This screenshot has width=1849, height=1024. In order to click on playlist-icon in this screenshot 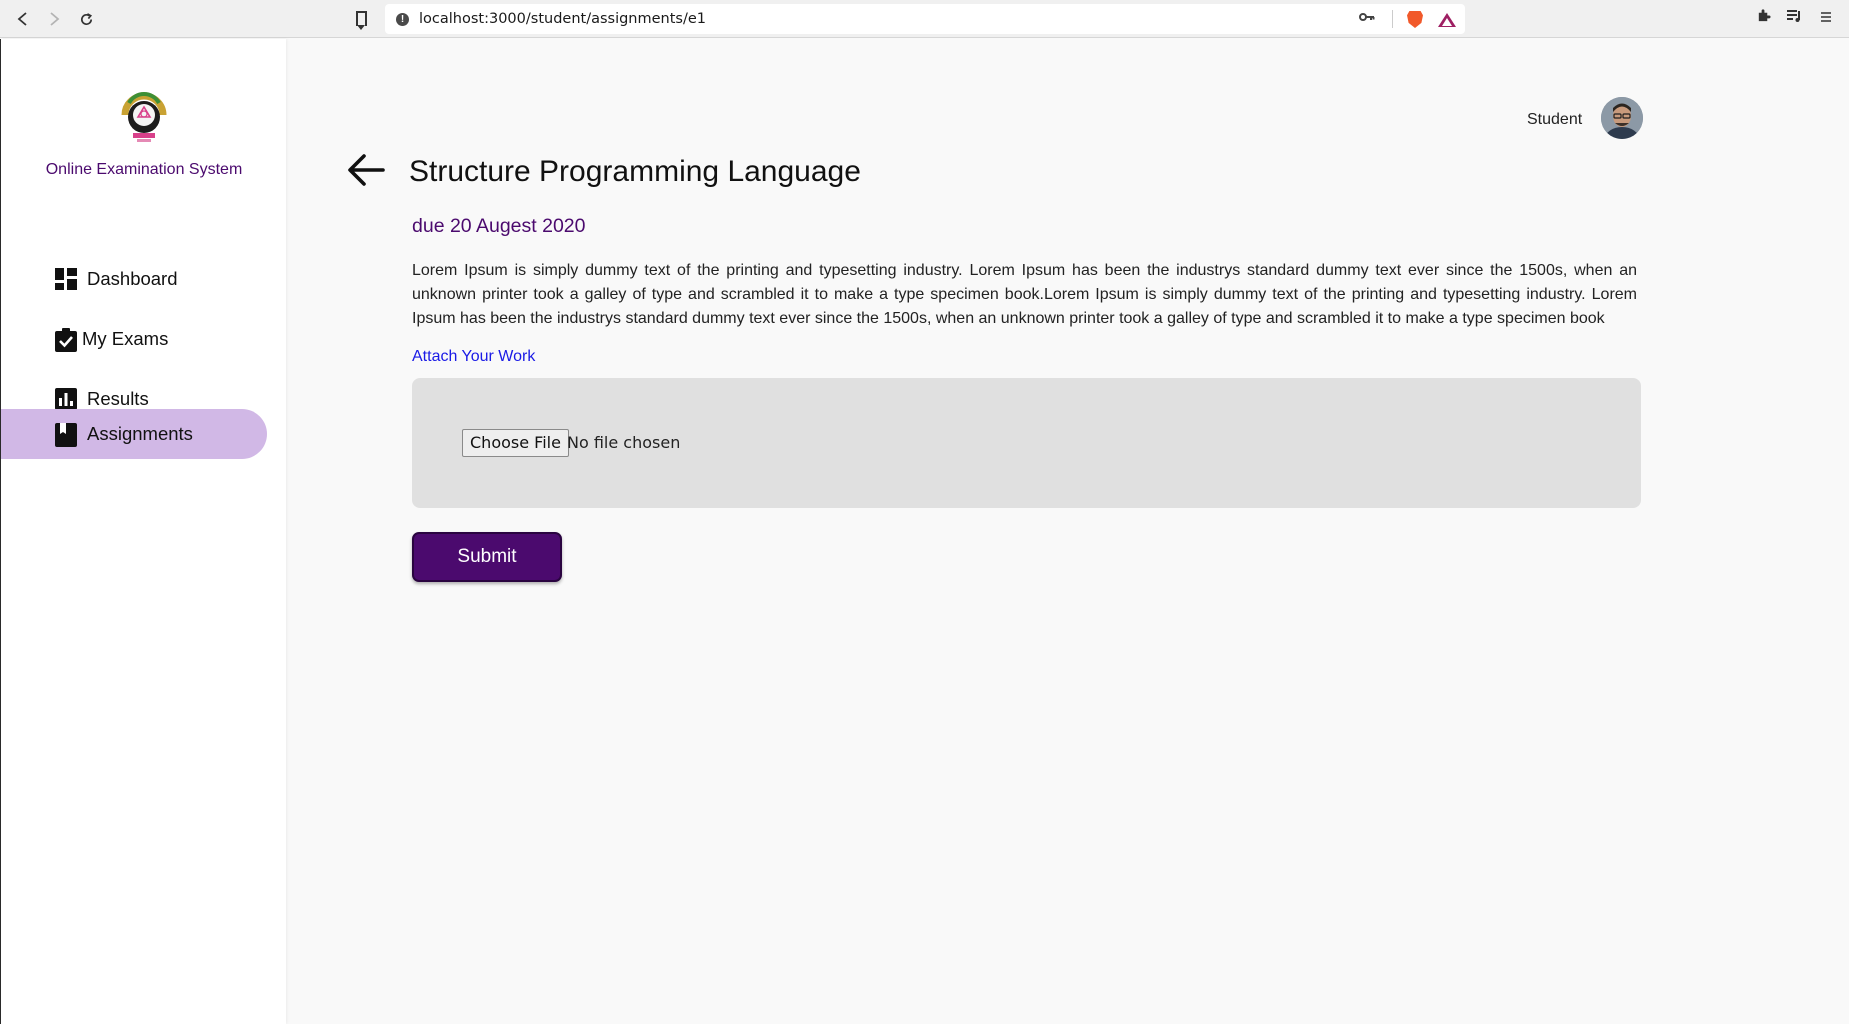, I will do `click(1794, 19)`.